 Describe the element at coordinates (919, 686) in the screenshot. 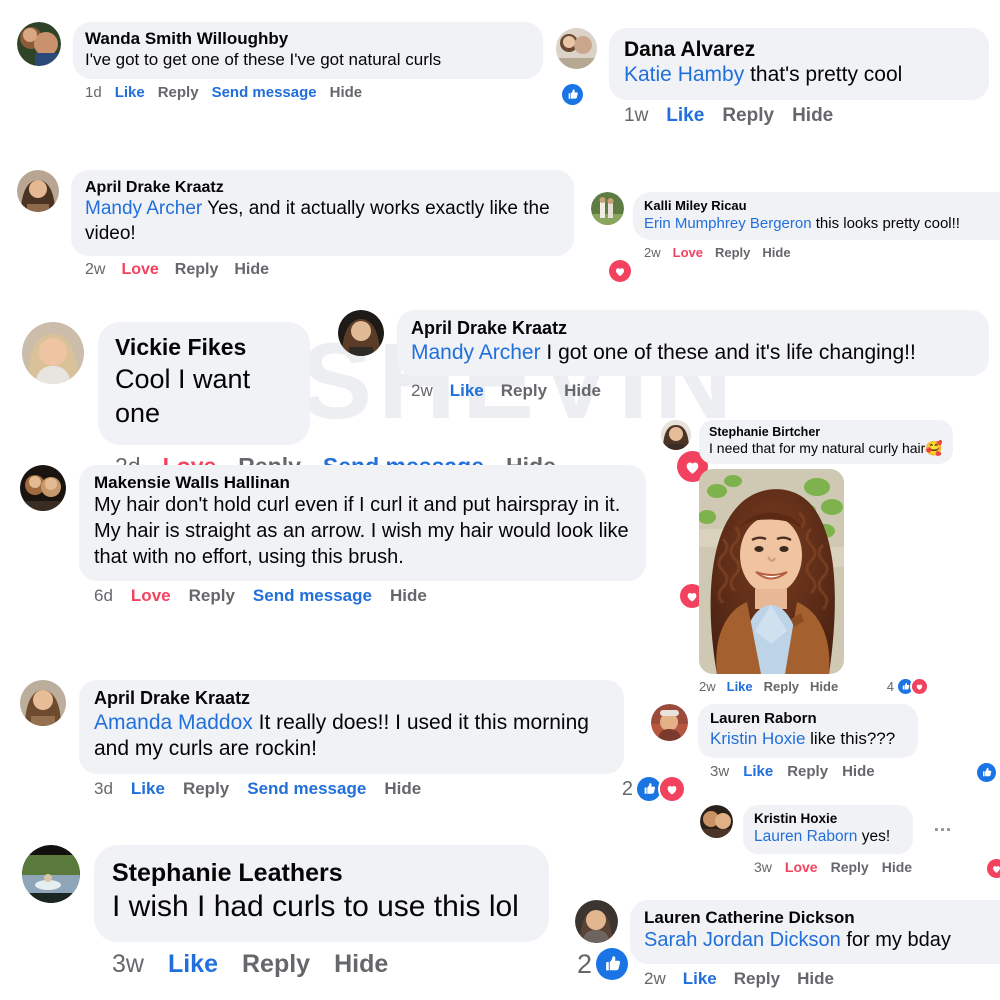

I see `love-icon` at that location.